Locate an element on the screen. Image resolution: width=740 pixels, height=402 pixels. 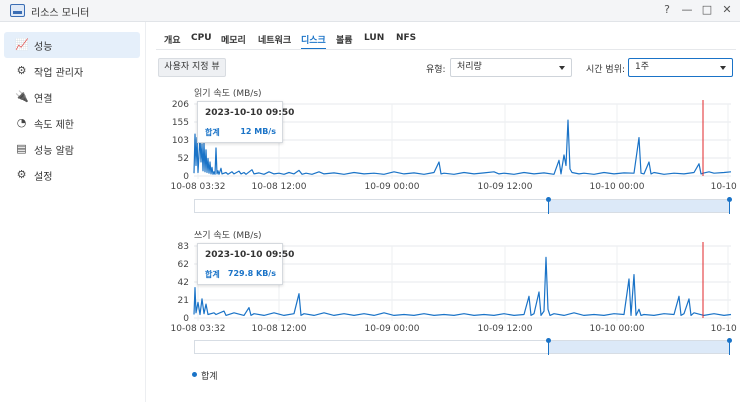
sidebar-item-label: 설정 is located at coordinates (43, 177).